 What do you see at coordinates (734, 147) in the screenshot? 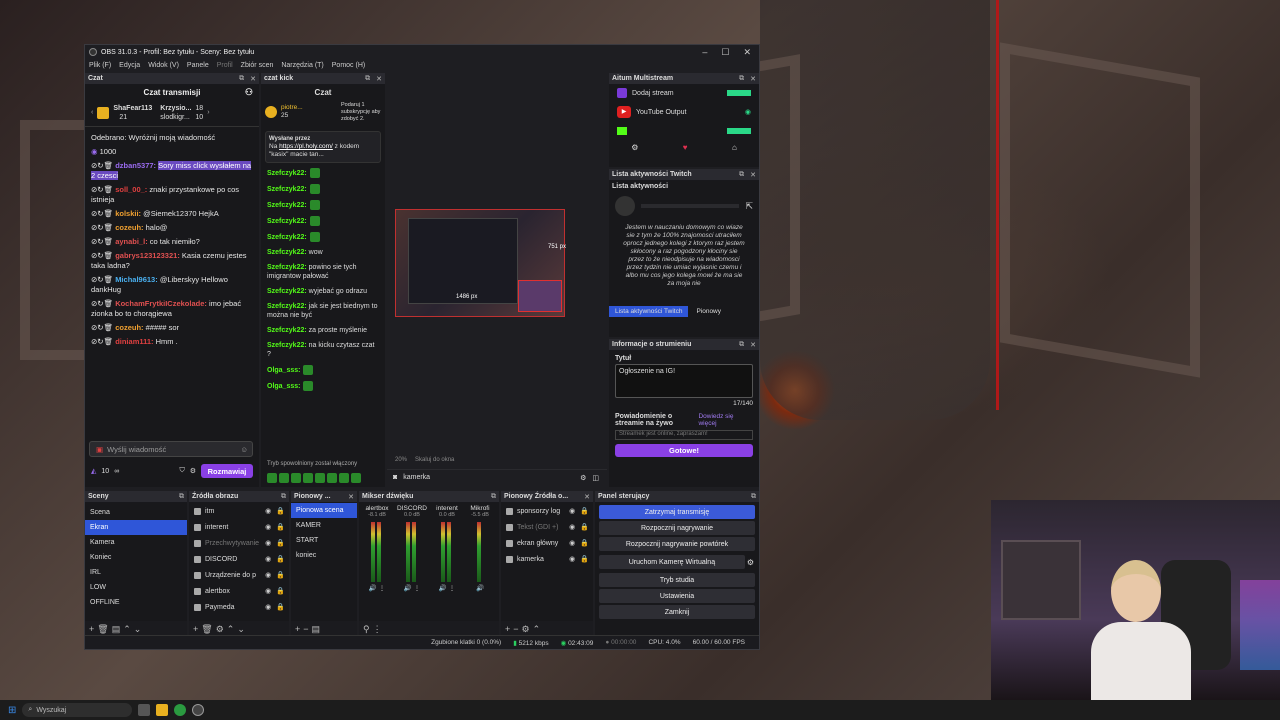
I see `chat-icon: ⌂` at bounding box center [734, 147].